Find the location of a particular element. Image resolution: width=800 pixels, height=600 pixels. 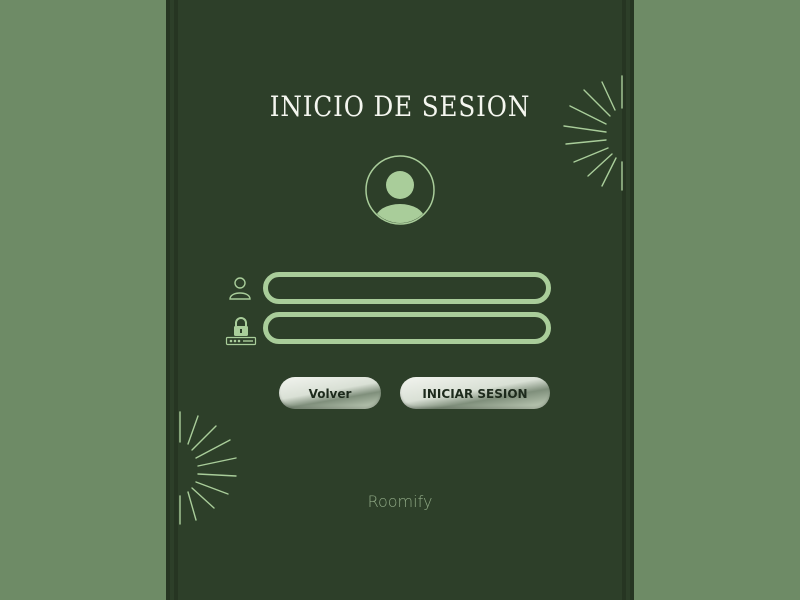

sunburst-decoration-bottom is located at coordinates (208, 468).